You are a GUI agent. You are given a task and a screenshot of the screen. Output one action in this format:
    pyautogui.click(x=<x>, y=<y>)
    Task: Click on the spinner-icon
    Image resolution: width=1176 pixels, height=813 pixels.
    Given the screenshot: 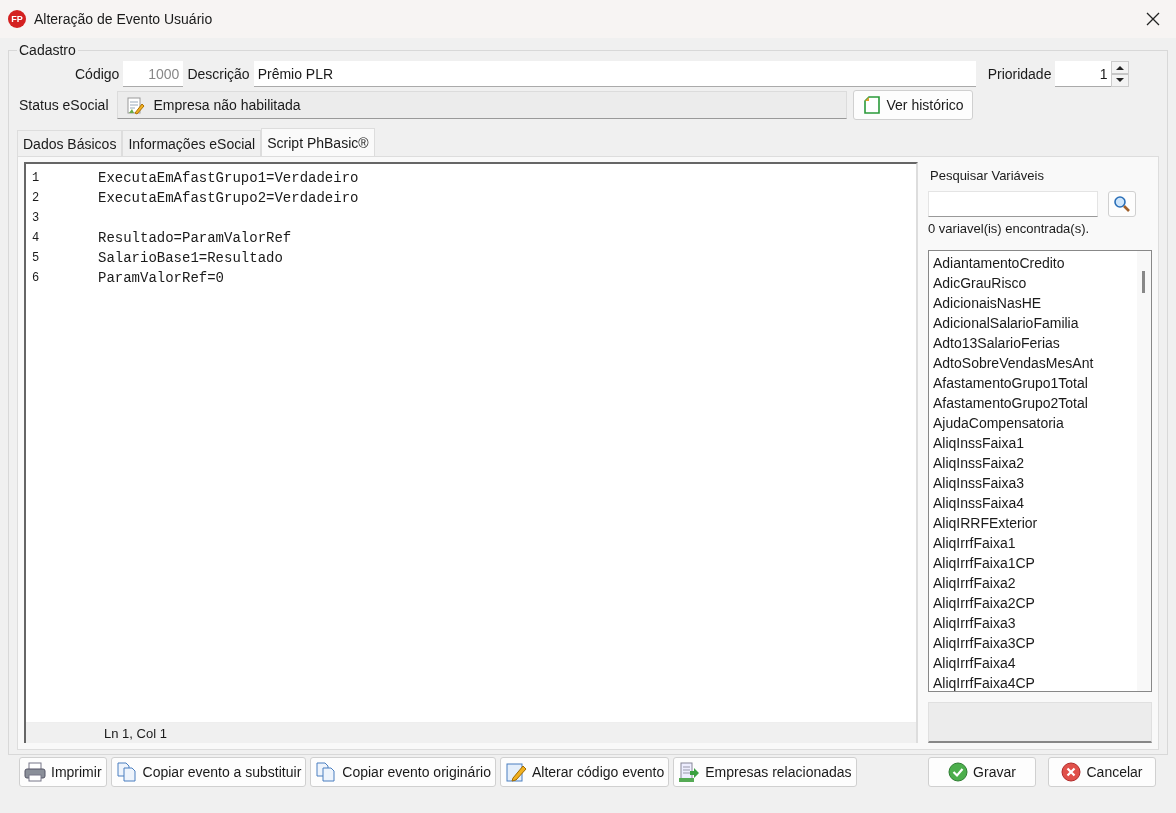 What is the action you would take?
    pyautogui.click(x=1120, y=74)
    